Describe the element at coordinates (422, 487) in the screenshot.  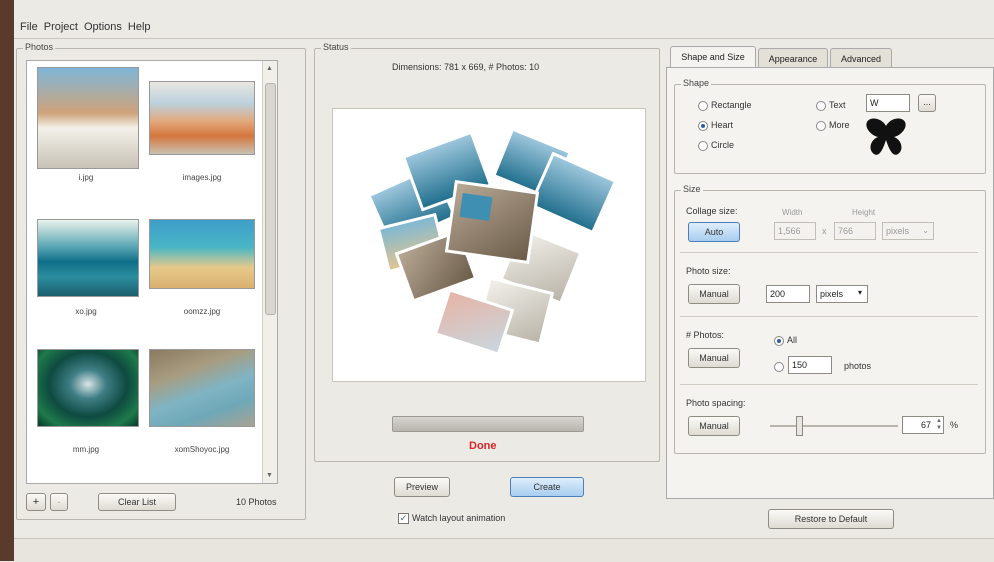
I see `preview-button: Preview` at that location.